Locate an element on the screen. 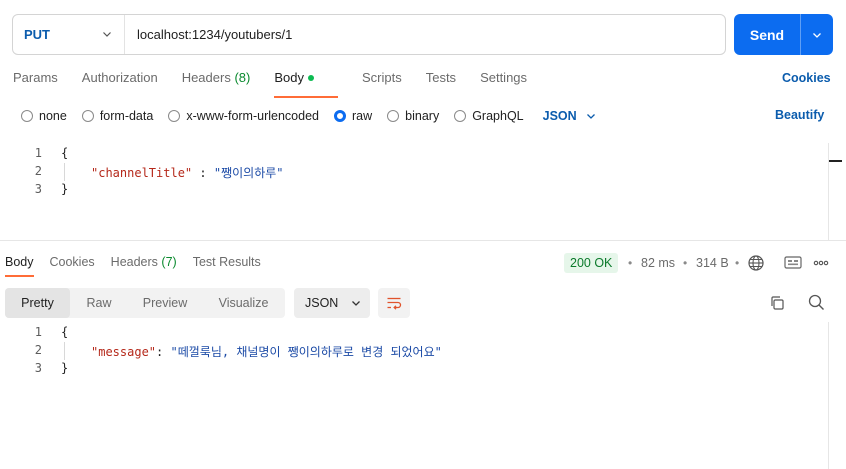 The height and width of the screenshot is (469, 846). response-headers-count: (7) is located at coordinates (169, 262).